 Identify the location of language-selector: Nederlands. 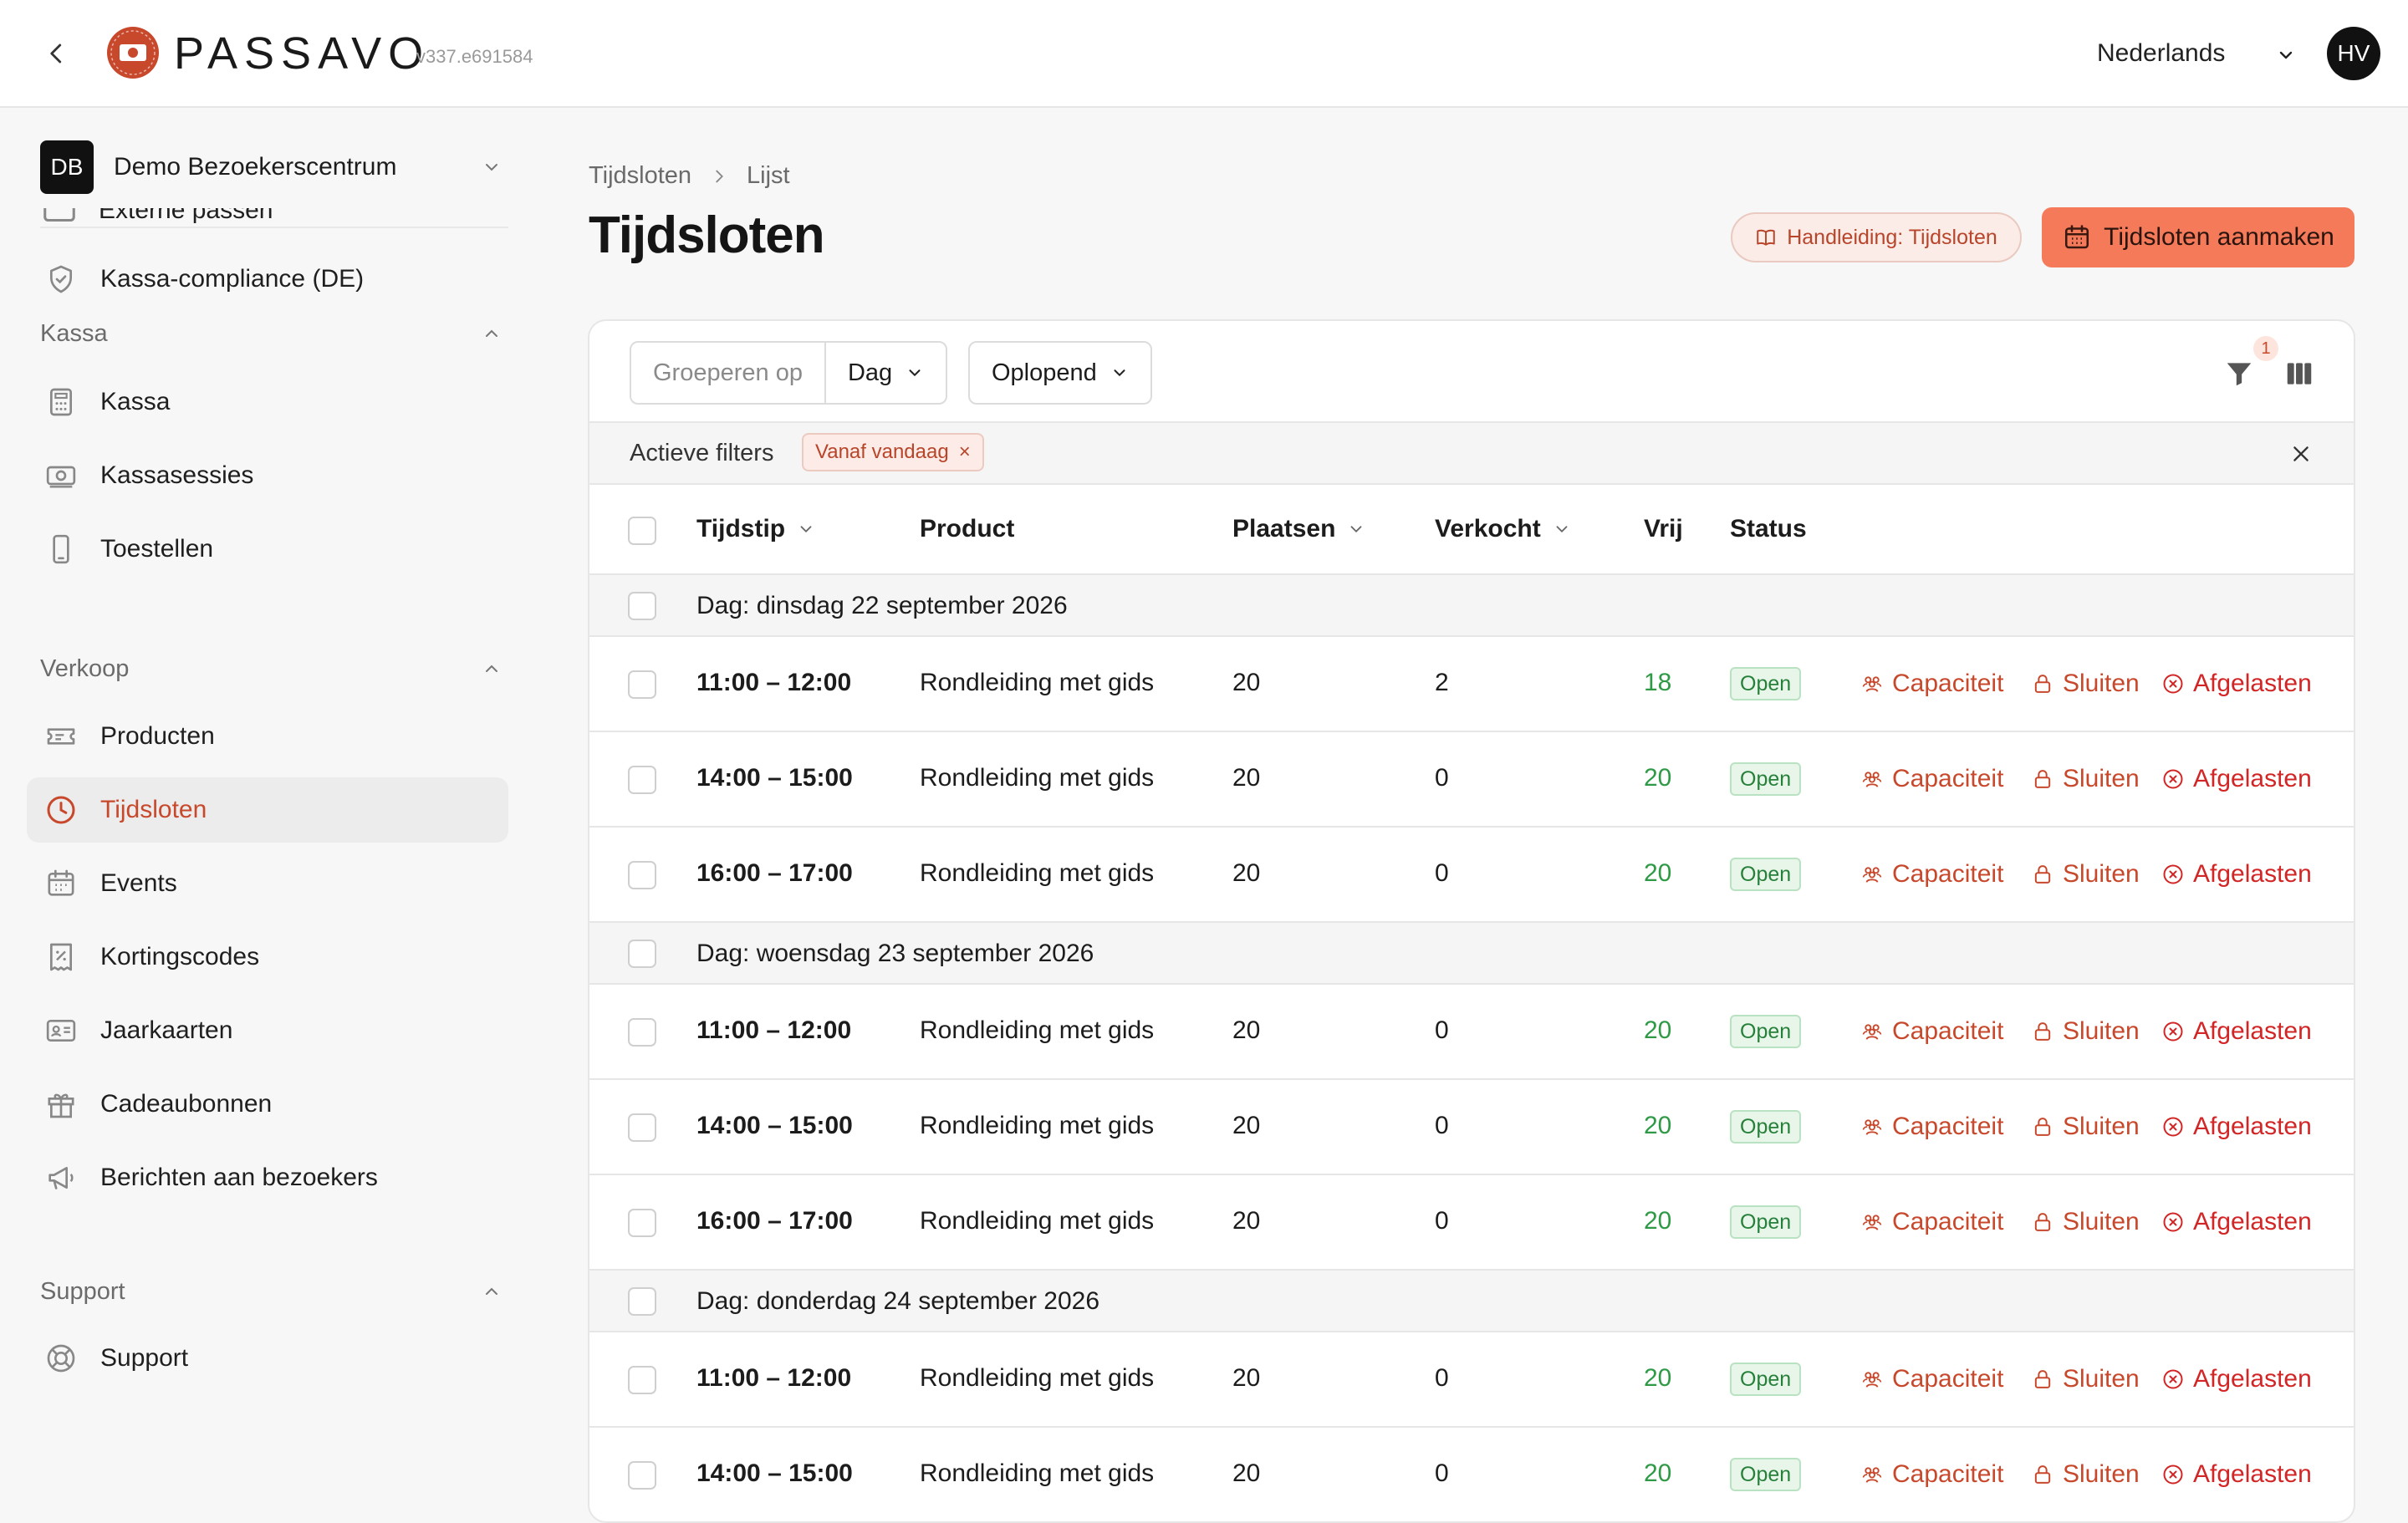
(2161, 53).